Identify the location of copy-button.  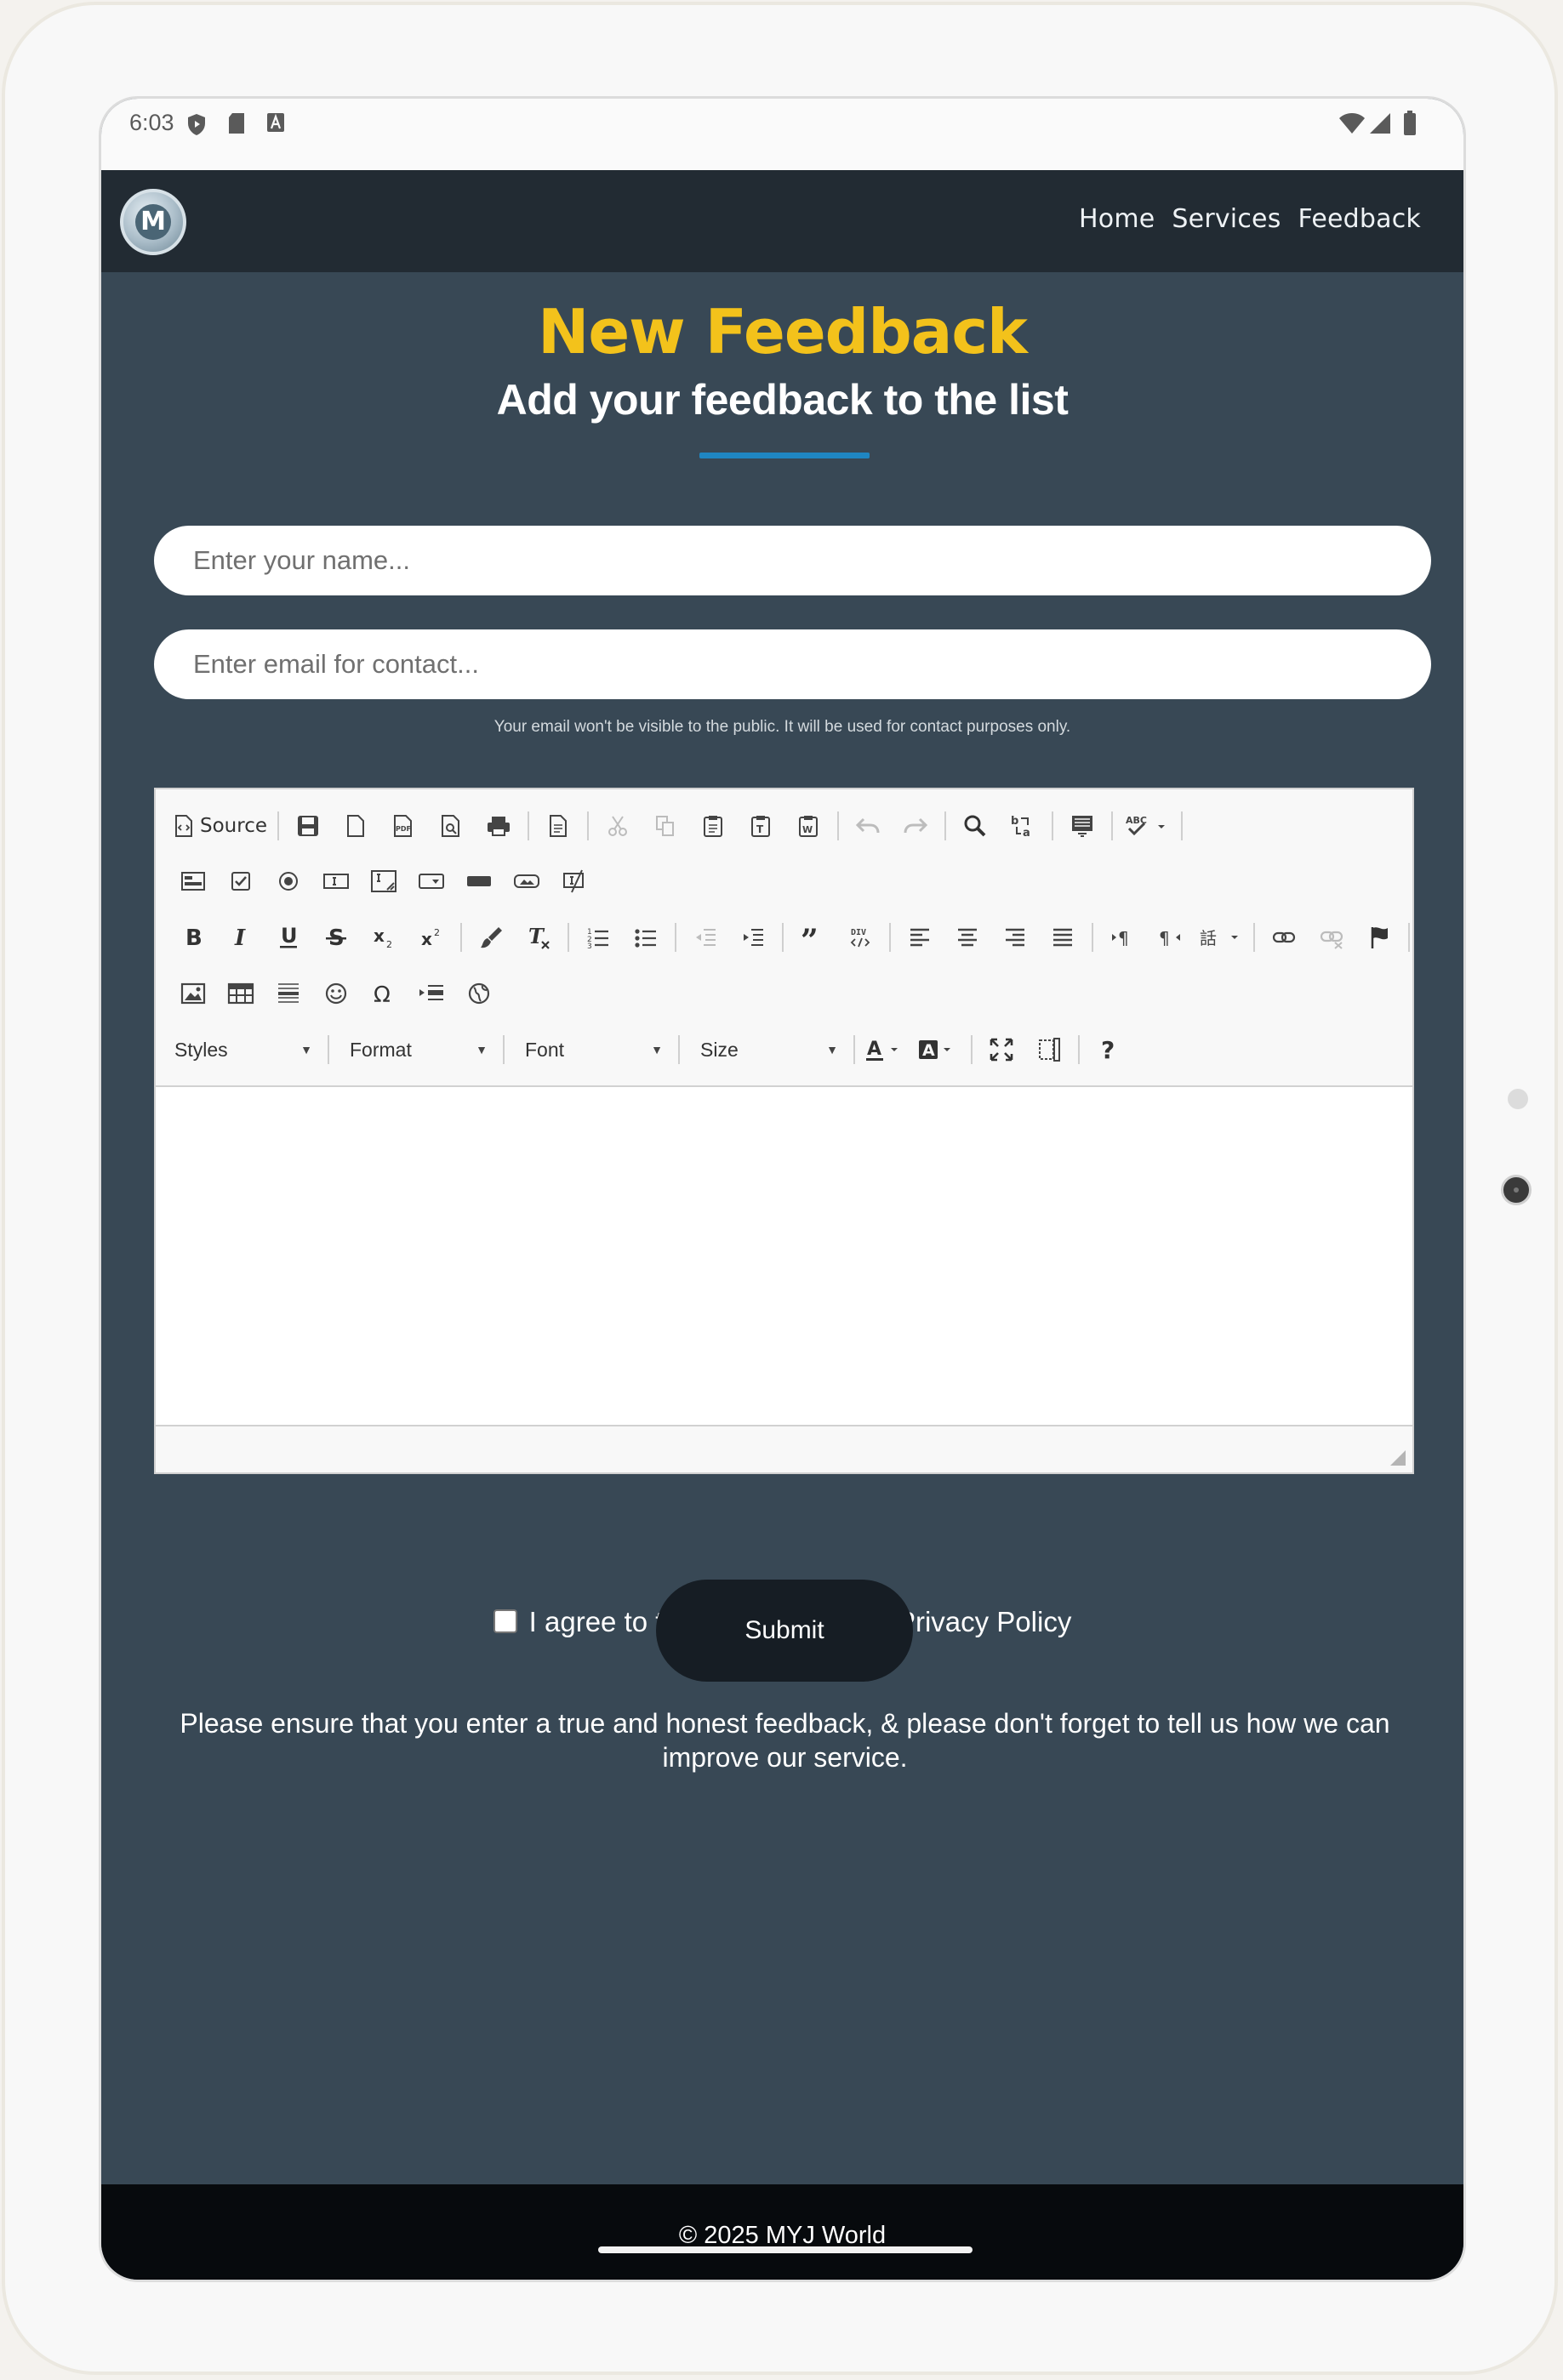
(665, 826).